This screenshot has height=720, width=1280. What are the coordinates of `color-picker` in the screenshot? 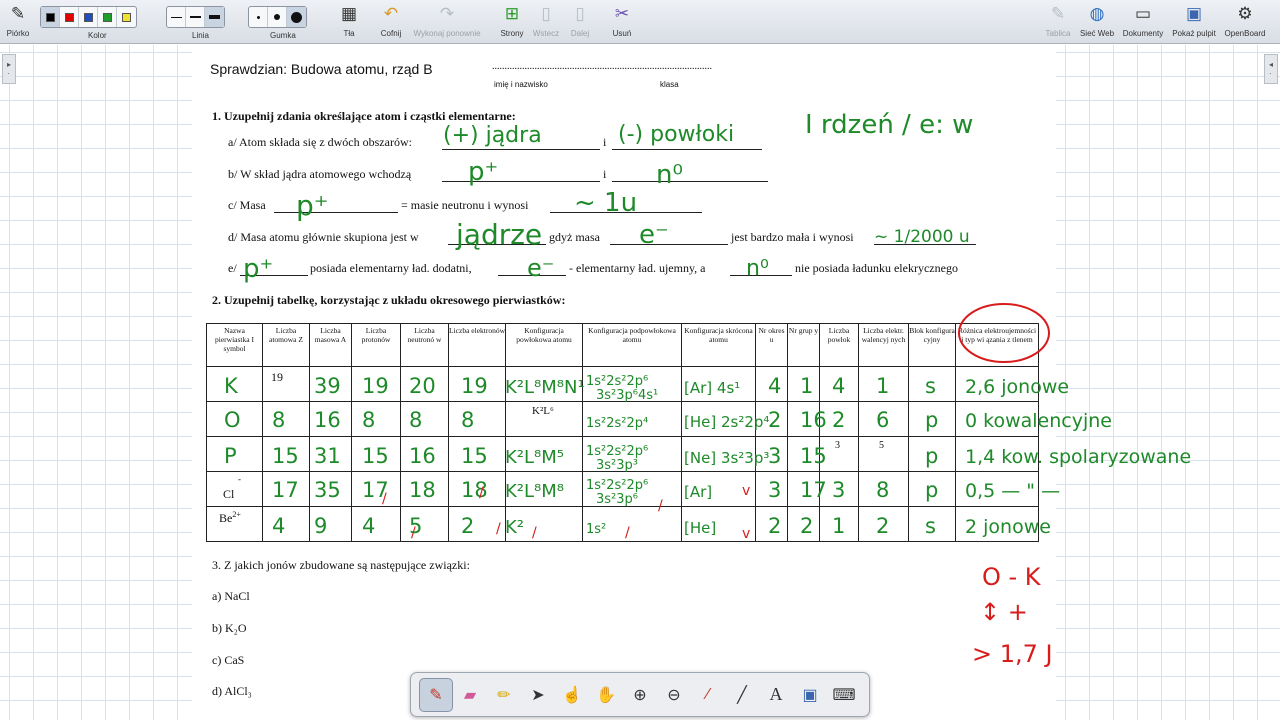 It's located at (88, 17).